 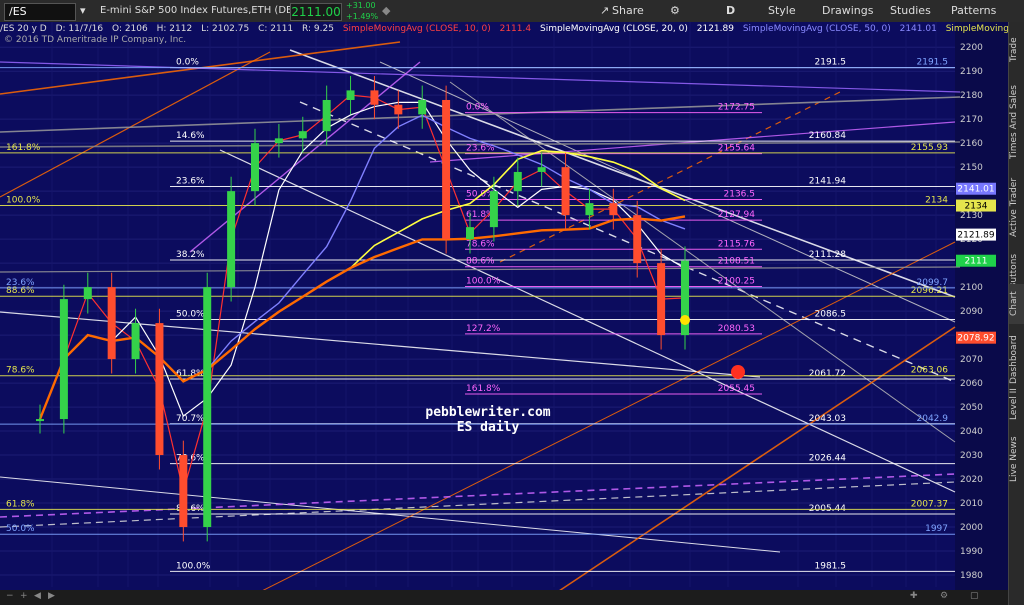 What do you see at coordinates (971, 504) in the screenshot?
I see `y-tick-label: 2010` at bounding box center [971, 504].